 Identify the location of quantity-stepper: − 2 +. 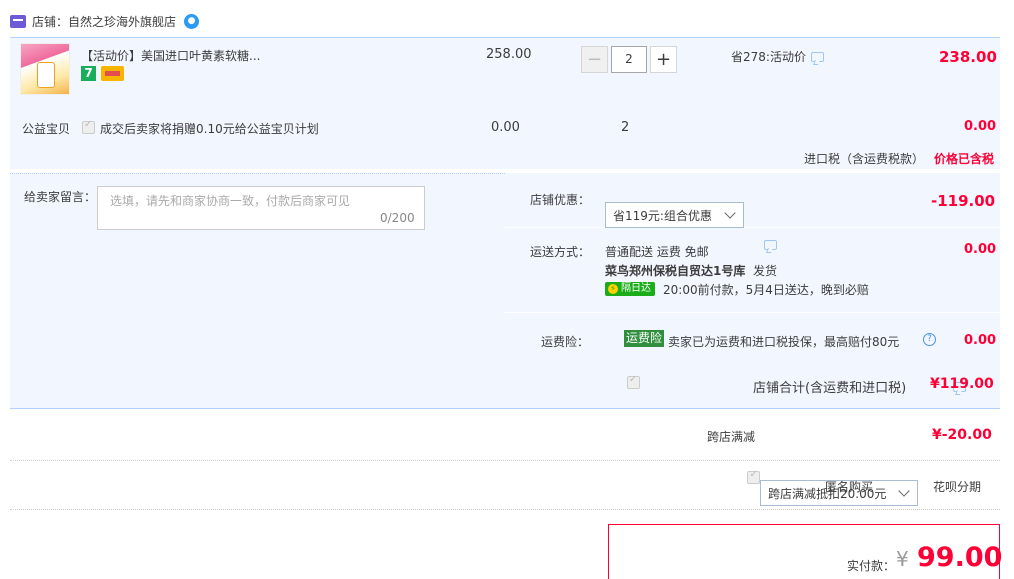
(629, 60).